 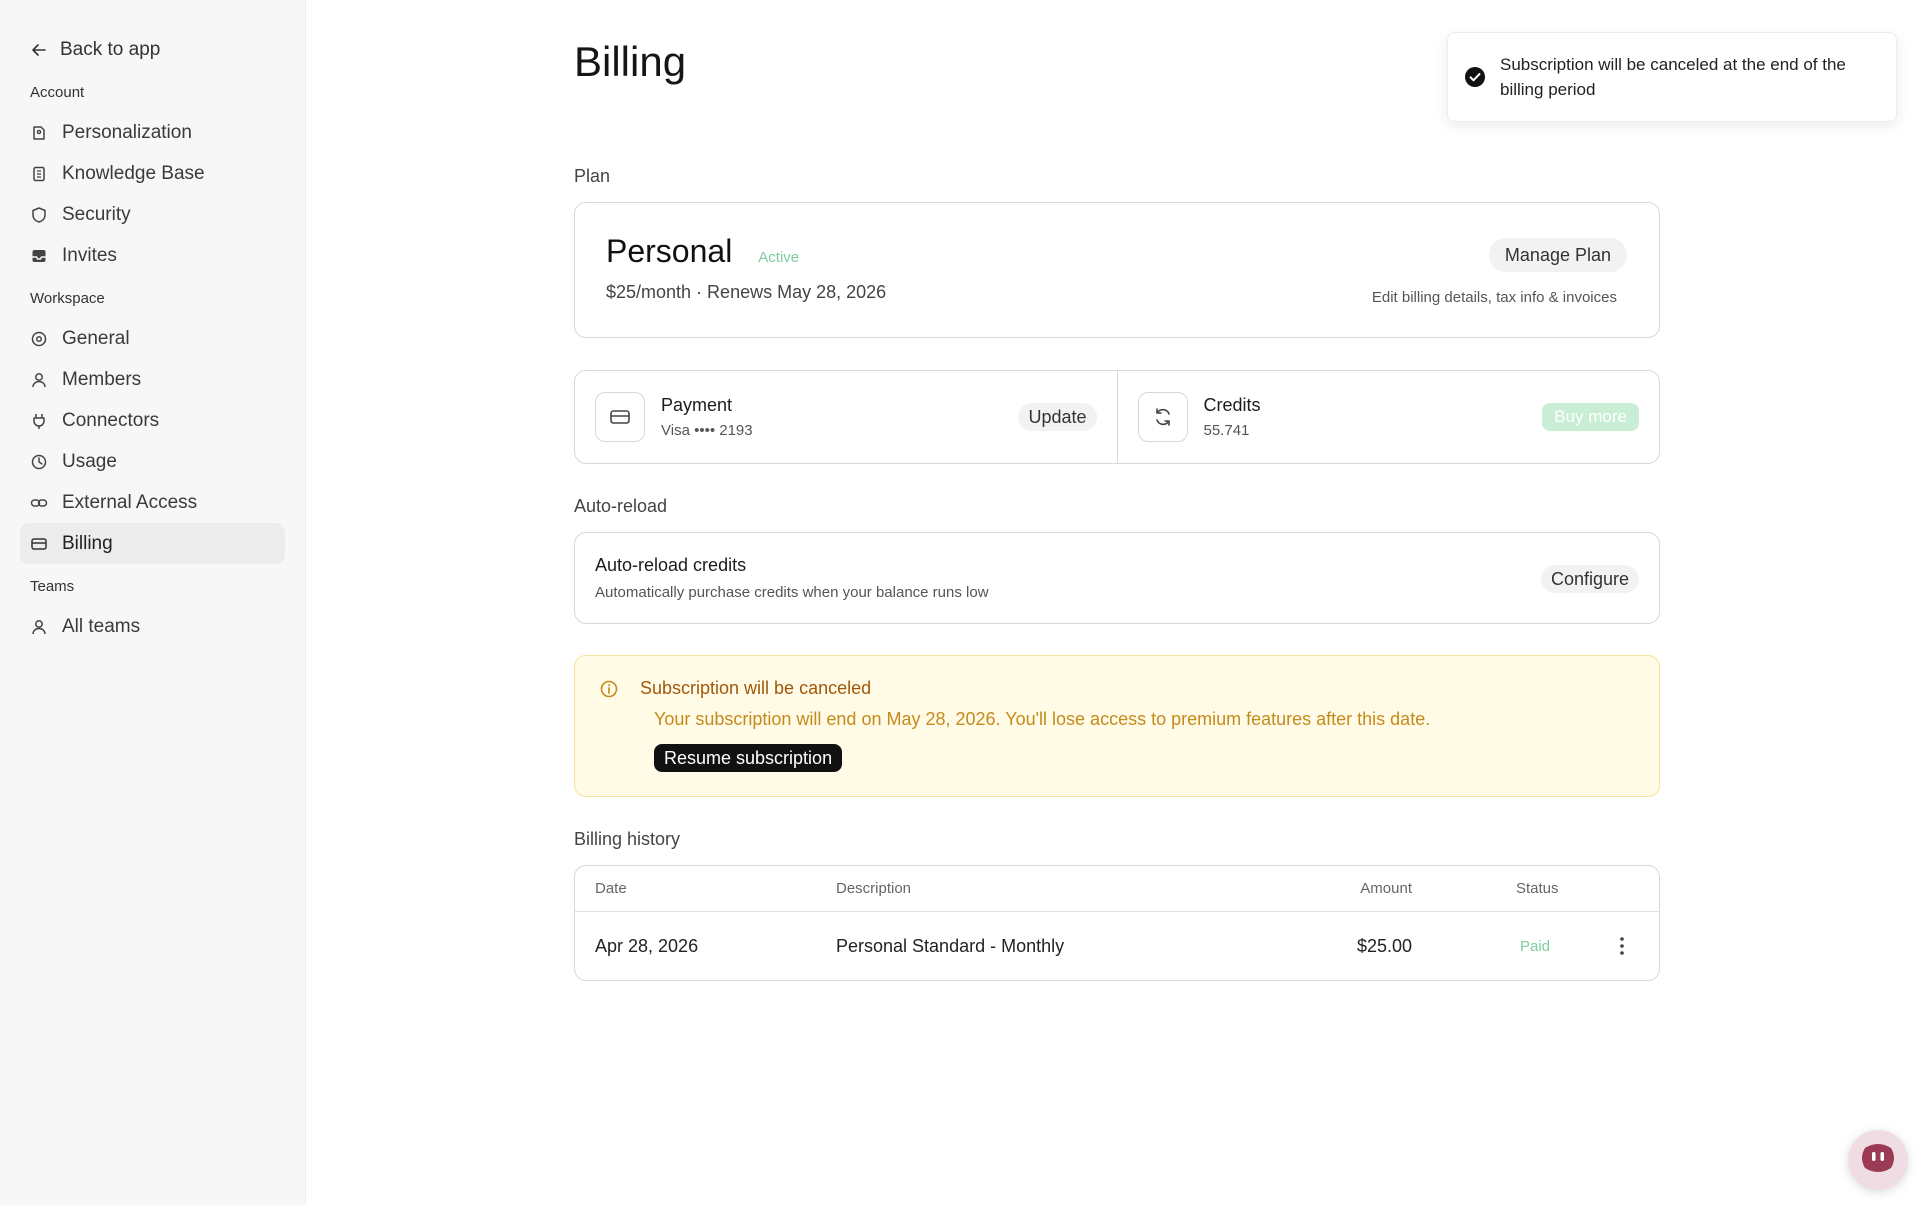 I want to click on check-circle-icon, so click(x=1475, y=77).